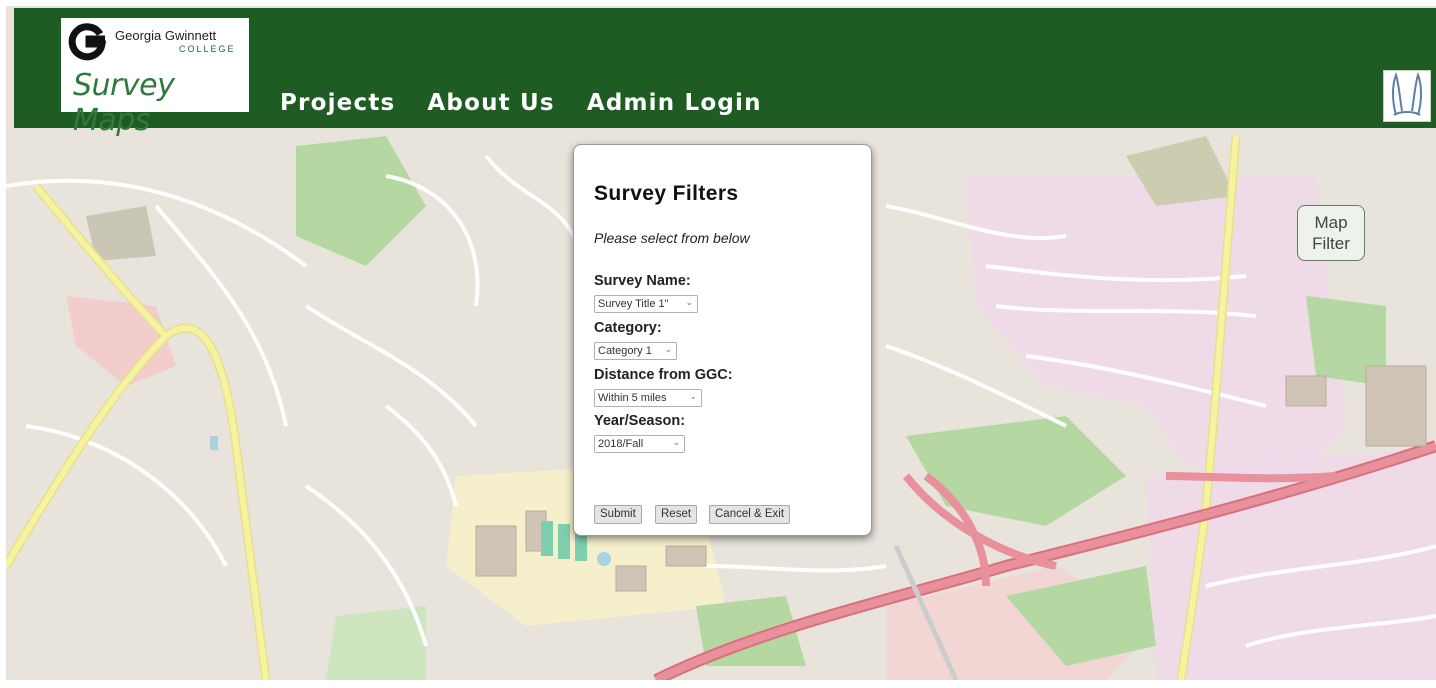  What do you see at coordinates (674, 103) in the screenshot?
I see `nav-admin-login: Admin Login` at bounding box center [674, 103].